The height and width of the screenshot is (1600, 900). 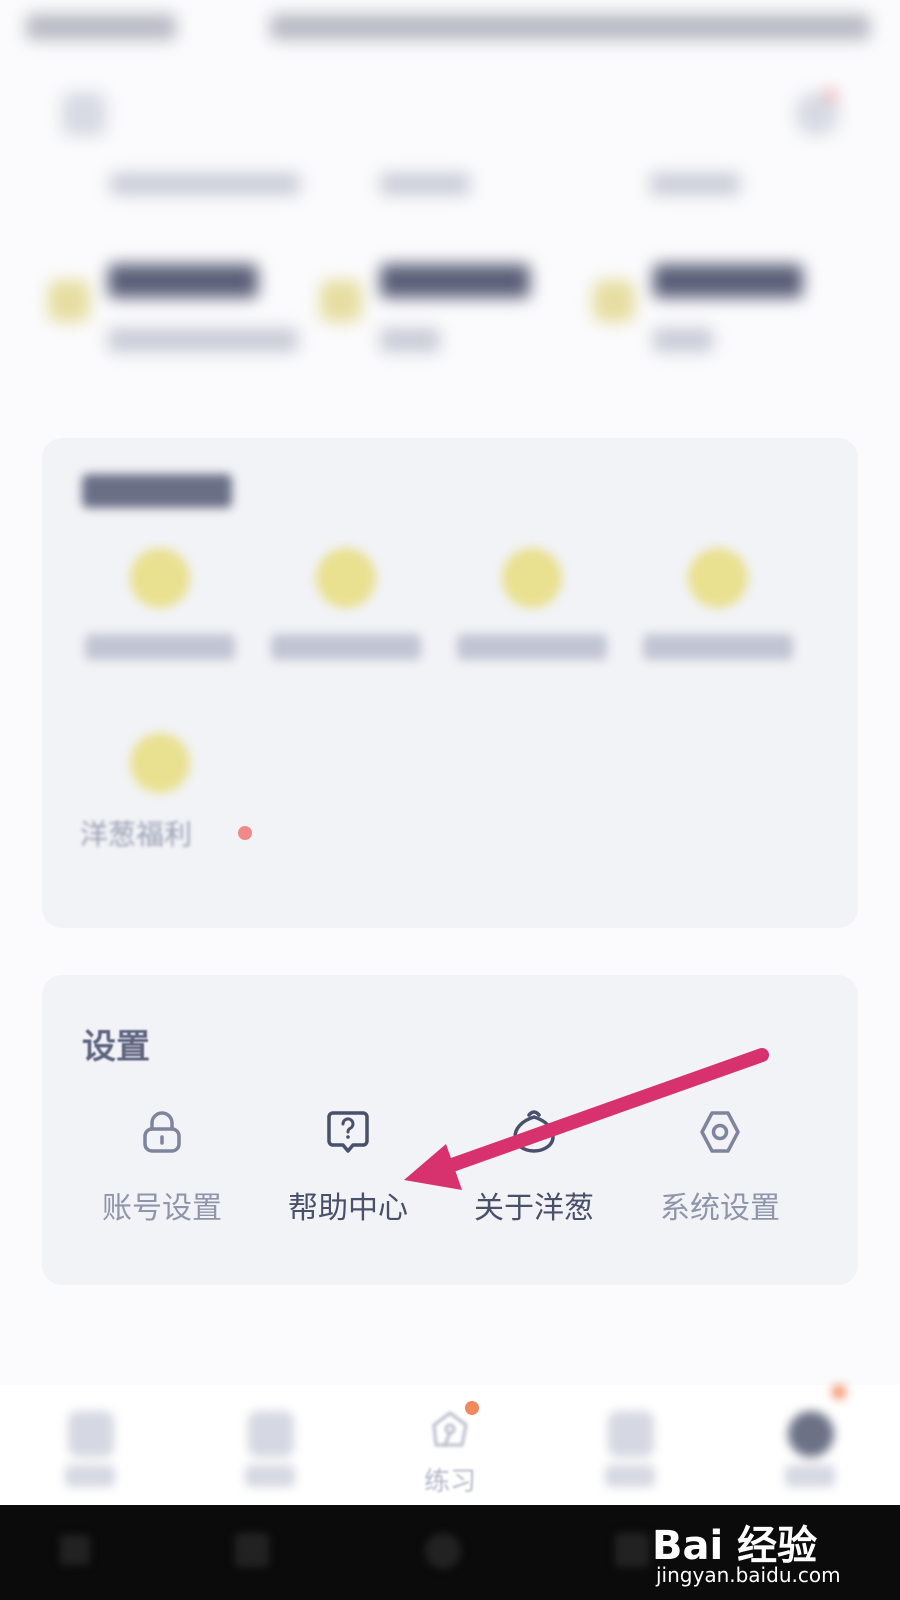 I want to click on pen-icon, so click(x=450, y=1429).